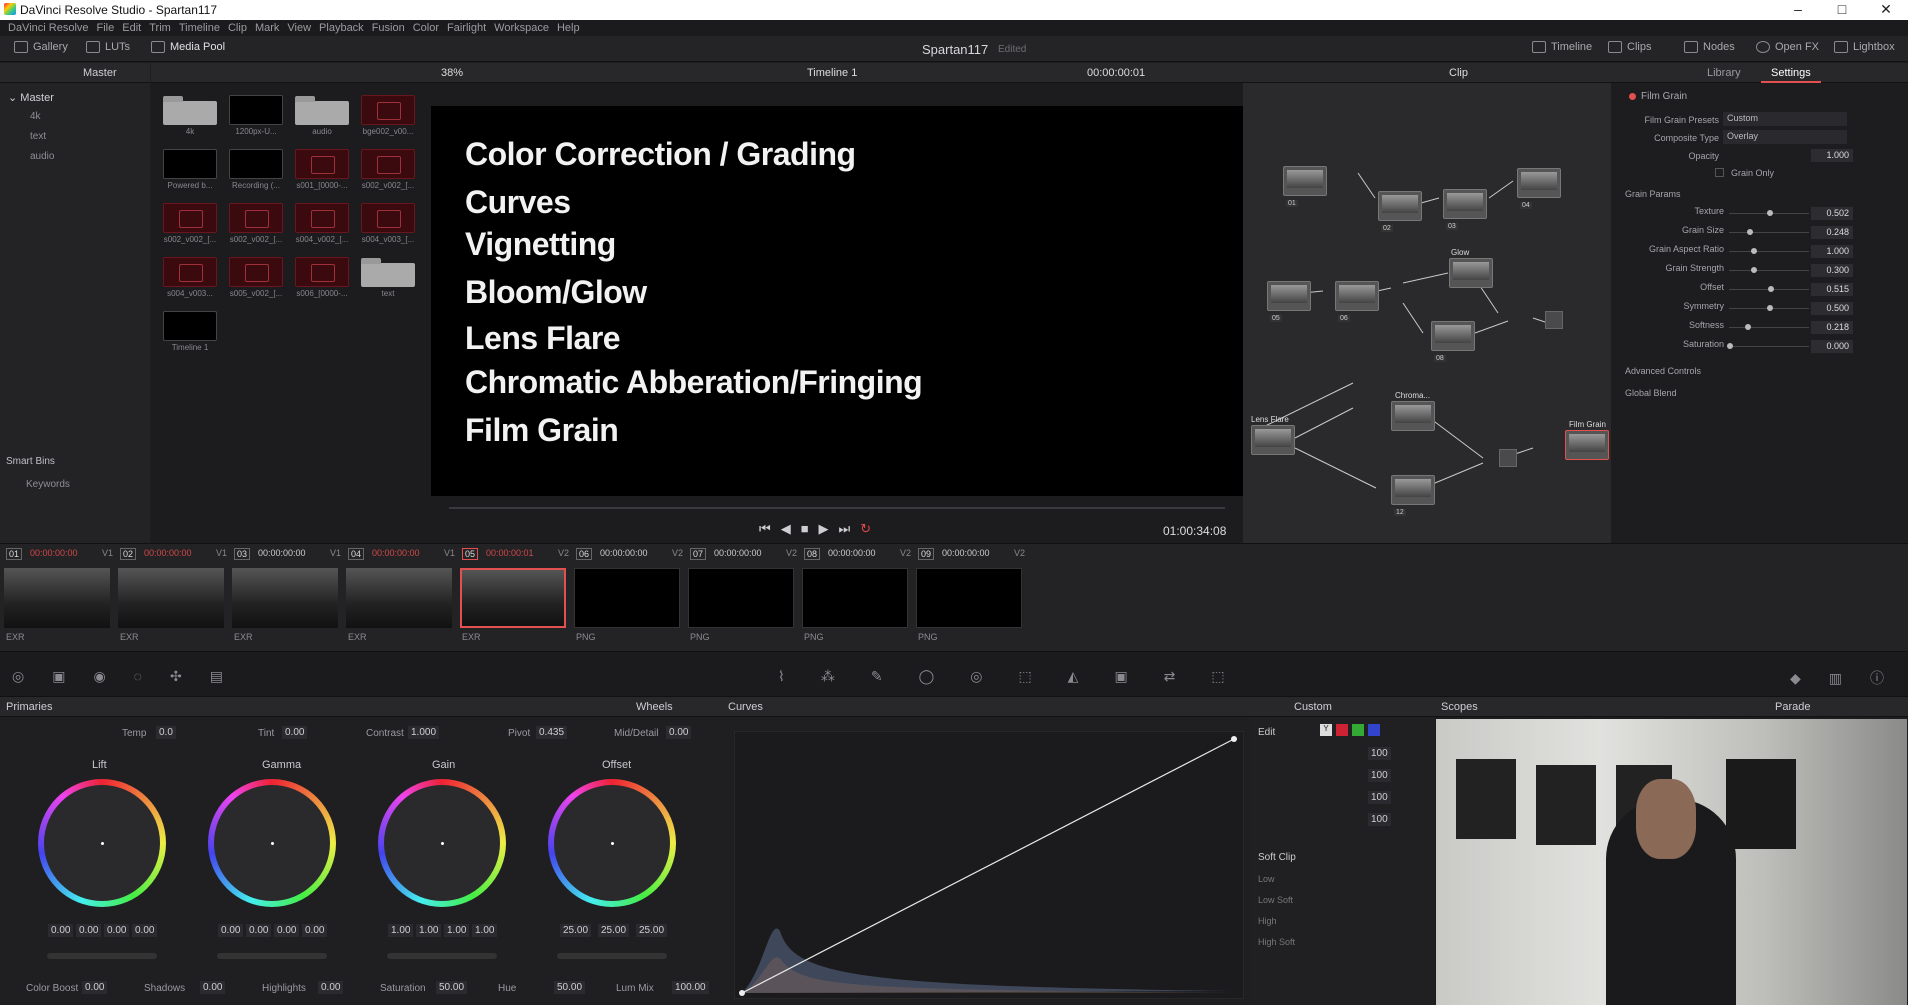 This screenshot has height=1005, width=1908. Describe the element at coordinates (989, 865) in the screenshot. I see `curve-graph` at that location.